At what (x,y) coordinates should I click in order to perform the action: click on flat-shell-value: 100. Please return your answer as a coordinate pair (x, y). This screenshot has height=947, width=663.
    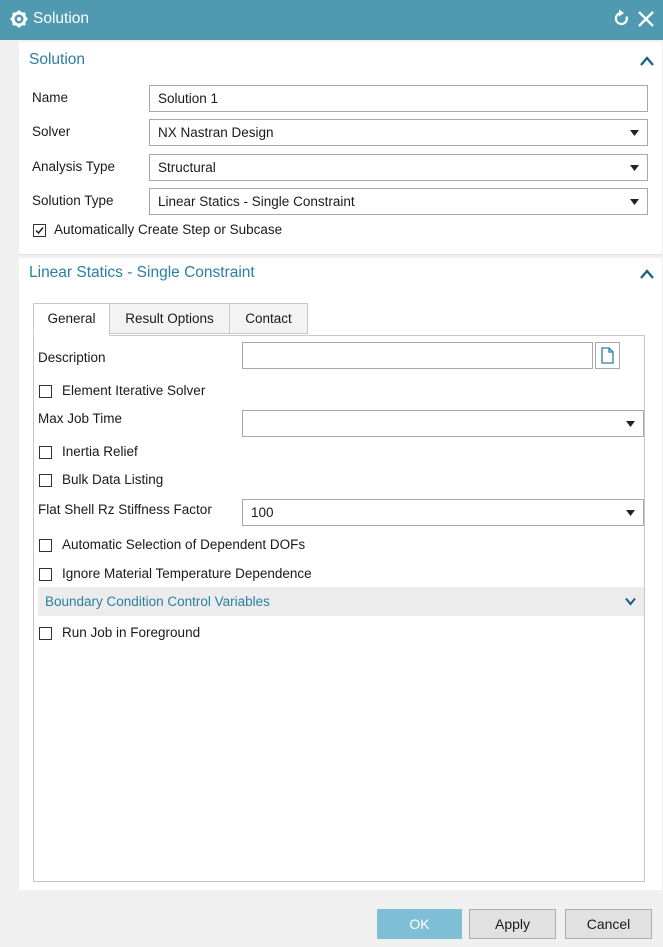
    Looking at the image, I should click on (262, 512).